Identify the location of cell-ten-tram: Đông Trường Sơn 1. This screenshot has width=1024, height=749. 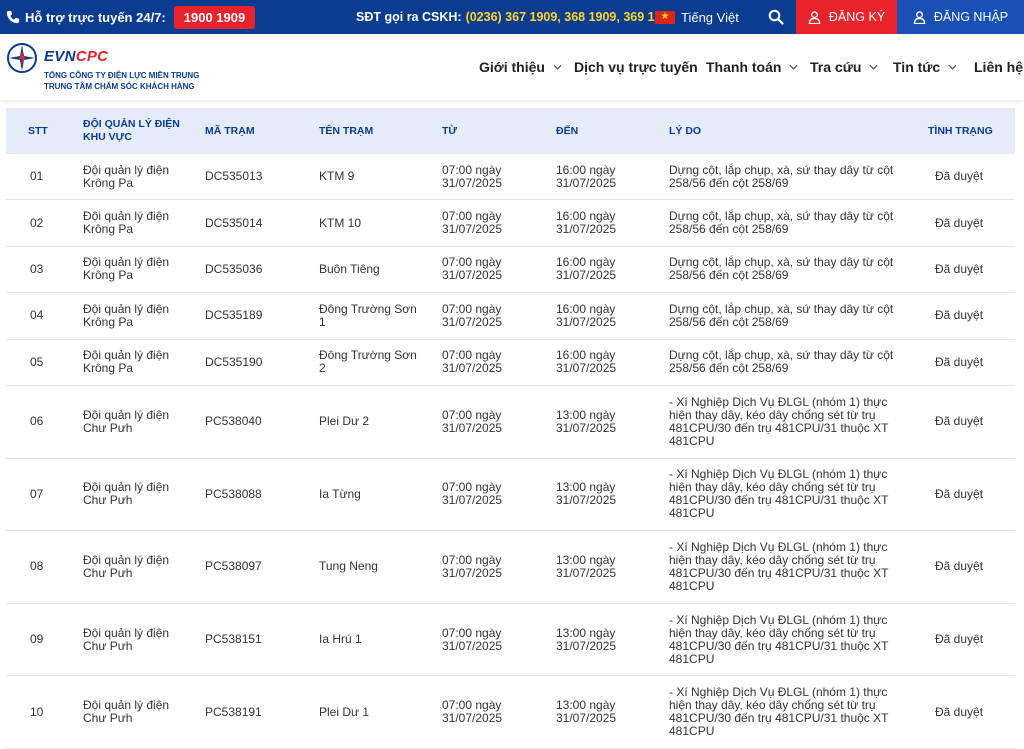
(368, 315).